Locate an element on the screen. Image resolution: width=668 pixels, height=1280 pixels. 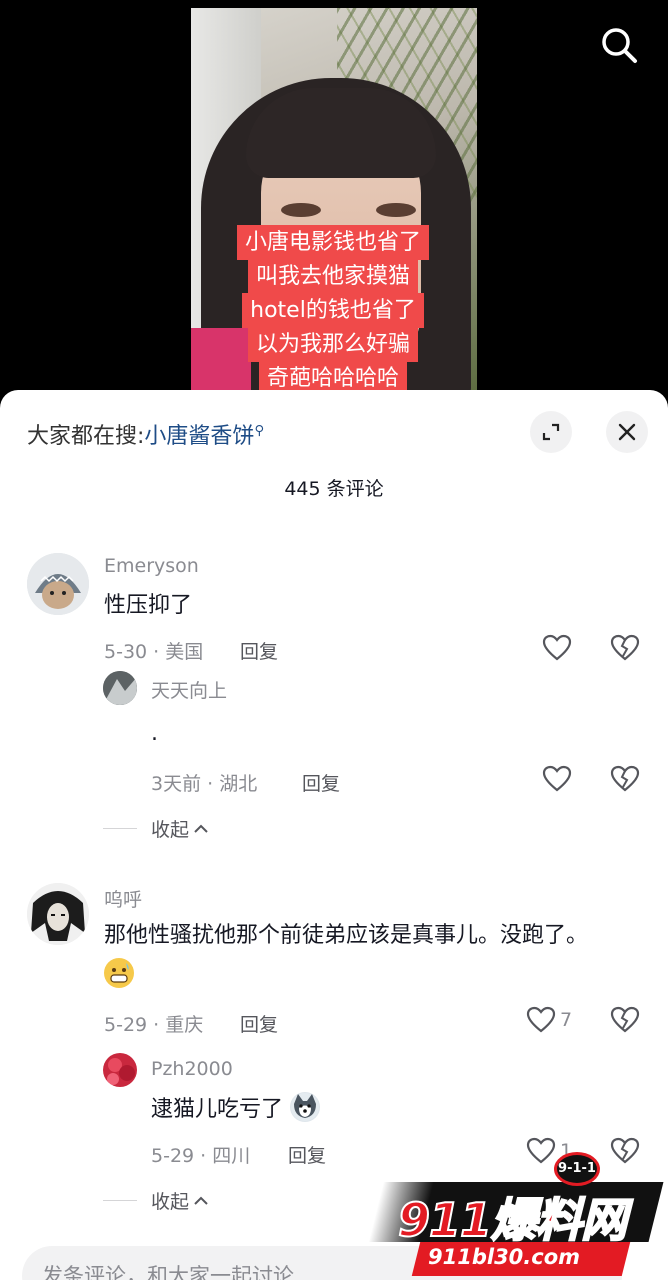
caption-line: 小唐电影钱也省了 is located at coordinates (332, 242).